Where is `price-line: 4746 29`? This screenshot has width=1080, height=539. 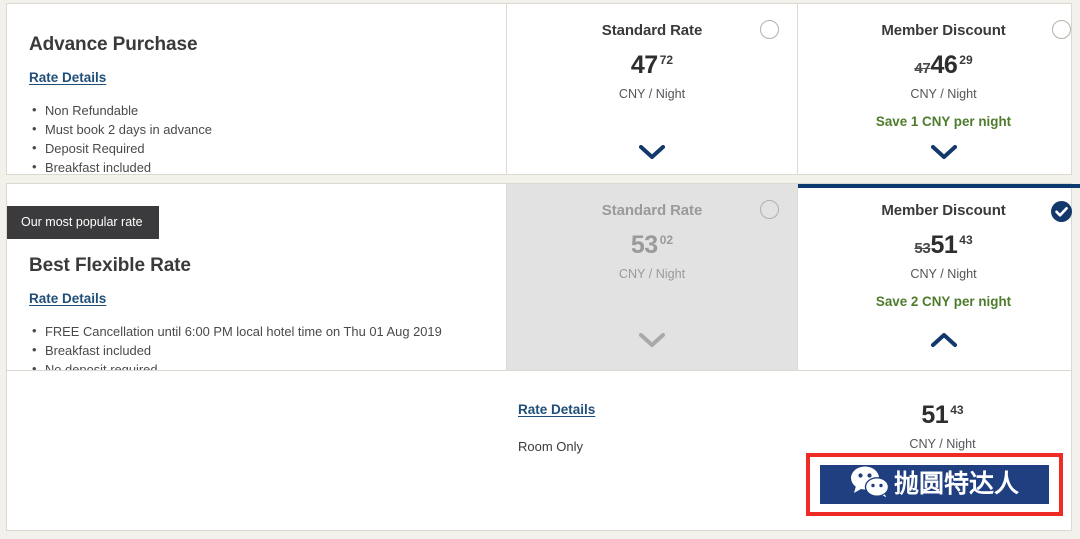
price-line: 4746 29 is located at coordinates (943, 65).